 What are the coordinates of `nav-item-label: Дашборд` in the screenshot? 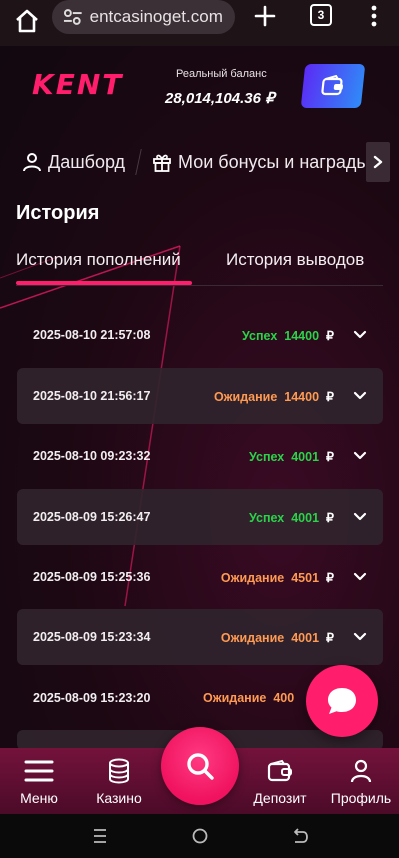 It's located at (87, 161).